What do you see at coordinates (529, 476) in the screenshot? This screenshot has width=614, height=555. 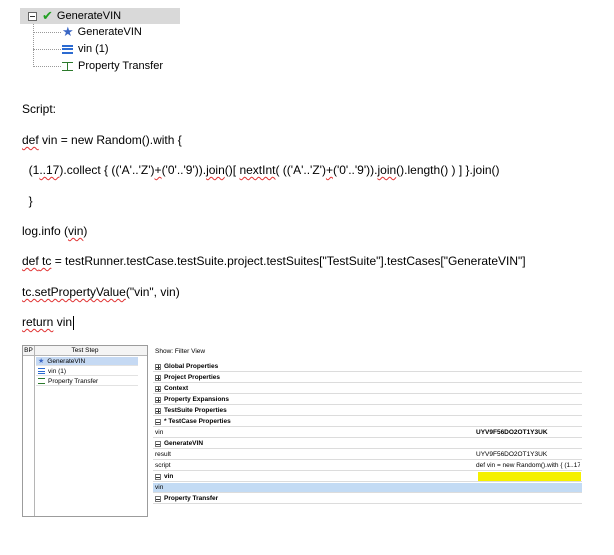 I see `highlighted-value-cell` at bounding box center [529, 476].